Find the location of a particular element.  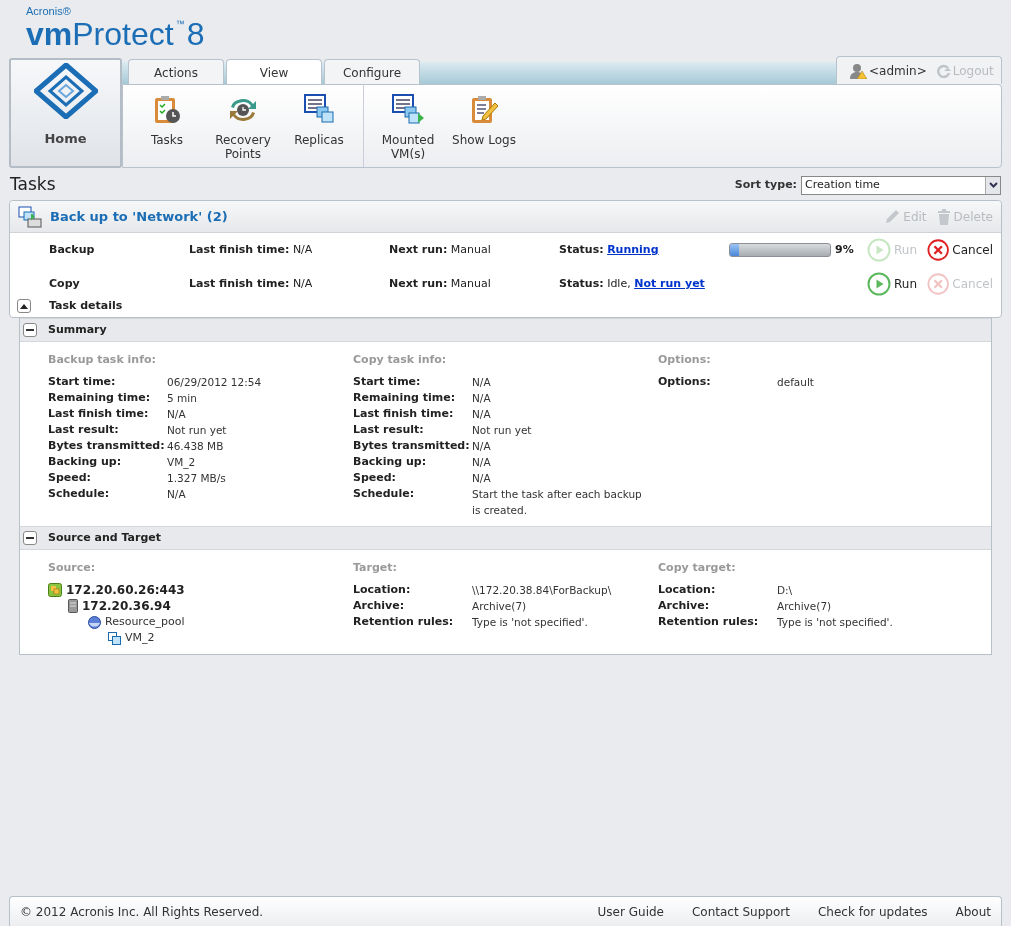

footer-link: Contact Support is located at coordinates (741, 911).